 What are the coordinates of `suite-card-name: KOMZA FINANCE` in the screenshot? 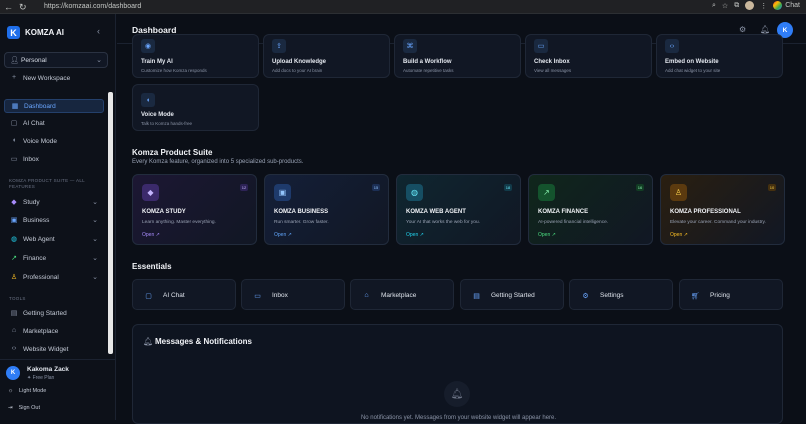 It's located at (563, 212).